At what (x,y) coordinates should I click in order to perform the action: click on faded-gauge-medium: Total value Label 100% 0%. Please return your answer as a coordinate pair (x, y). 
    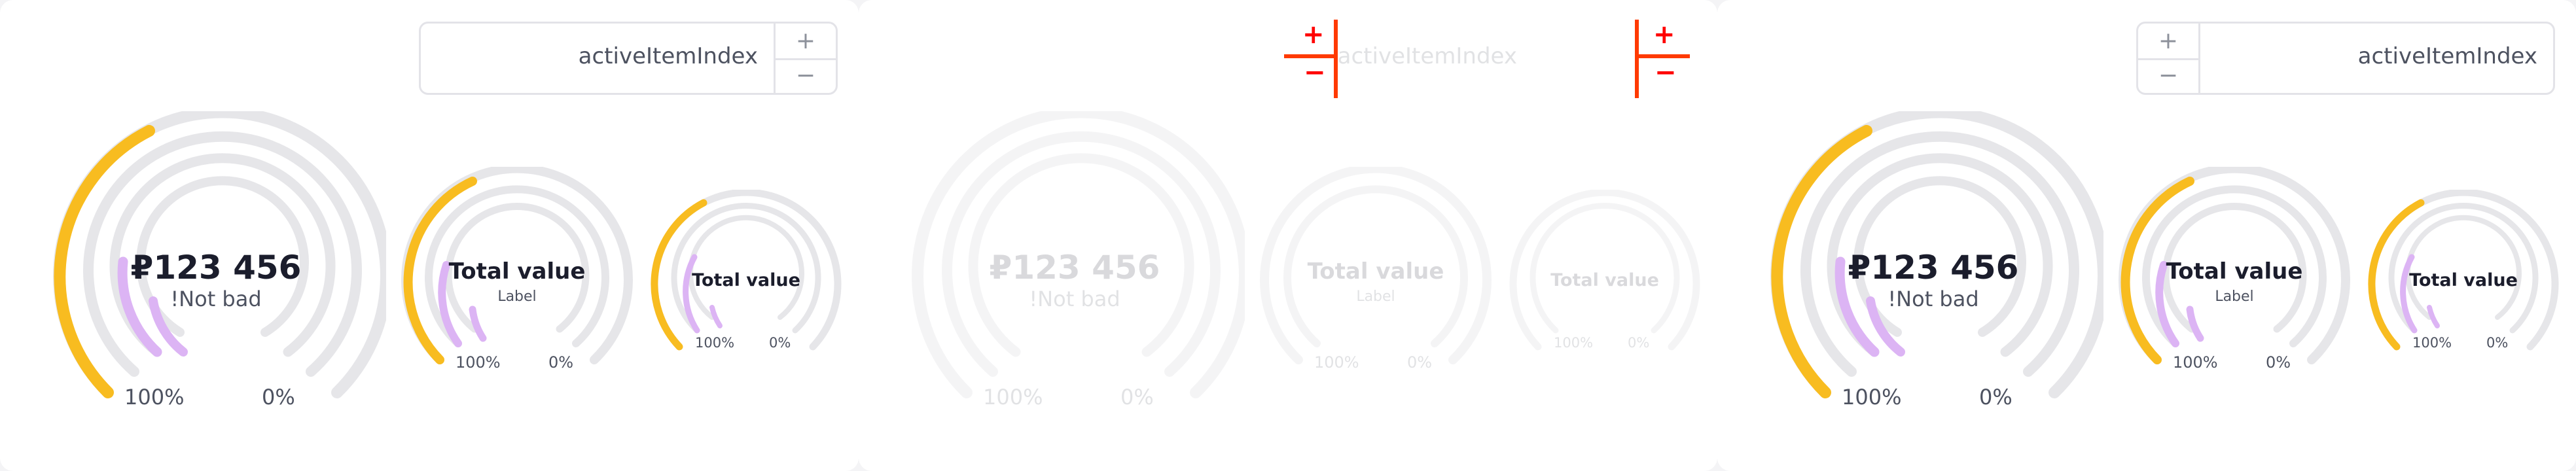
    Looking at the image, I should click on (1376, 270).